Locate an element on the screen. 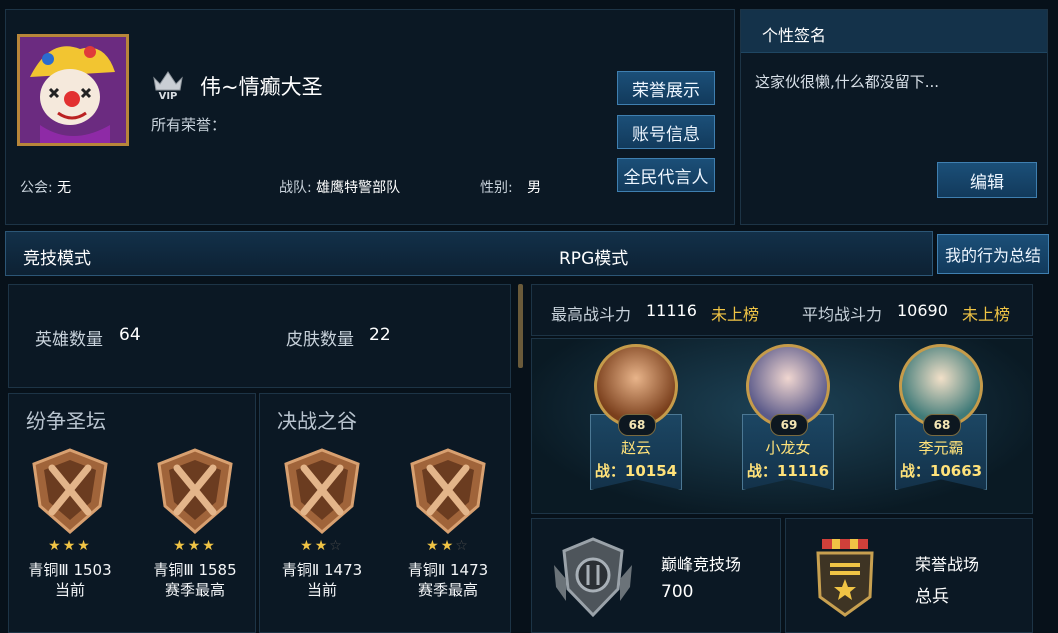 This screenshot has width=1058, height=633. peak-arena-shield-icon is located at coordinates (593, 577).